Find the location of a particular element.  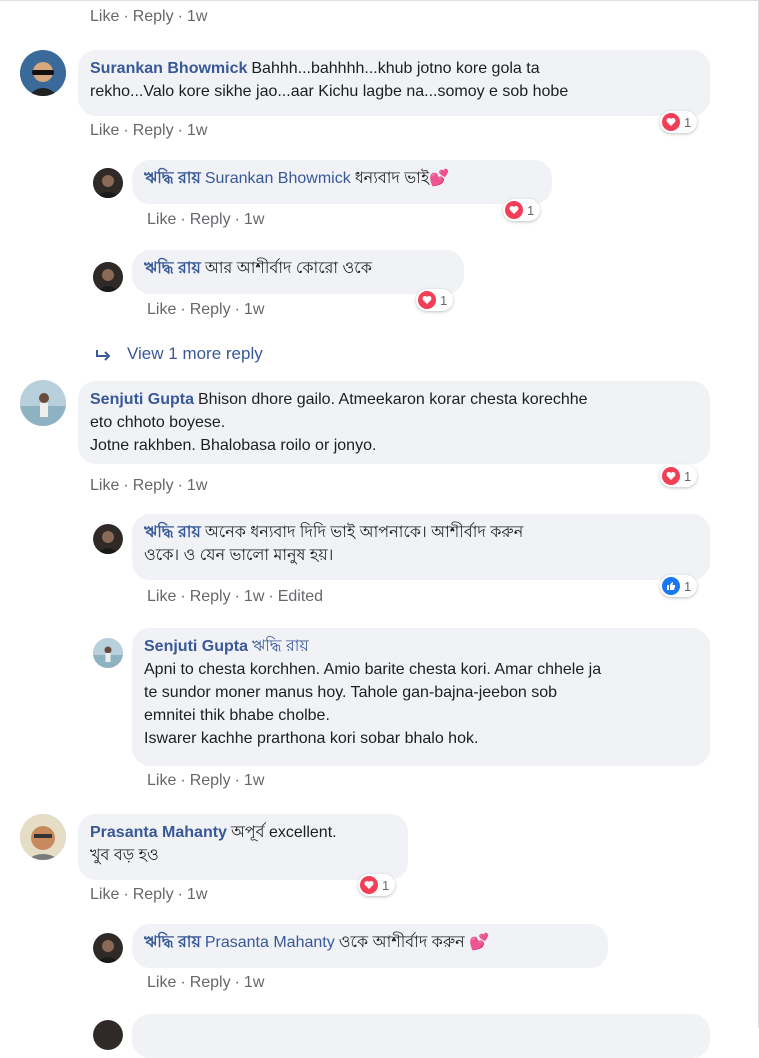

mention-tag: Surankan Bhowmick is located at coordinates (278, 178).